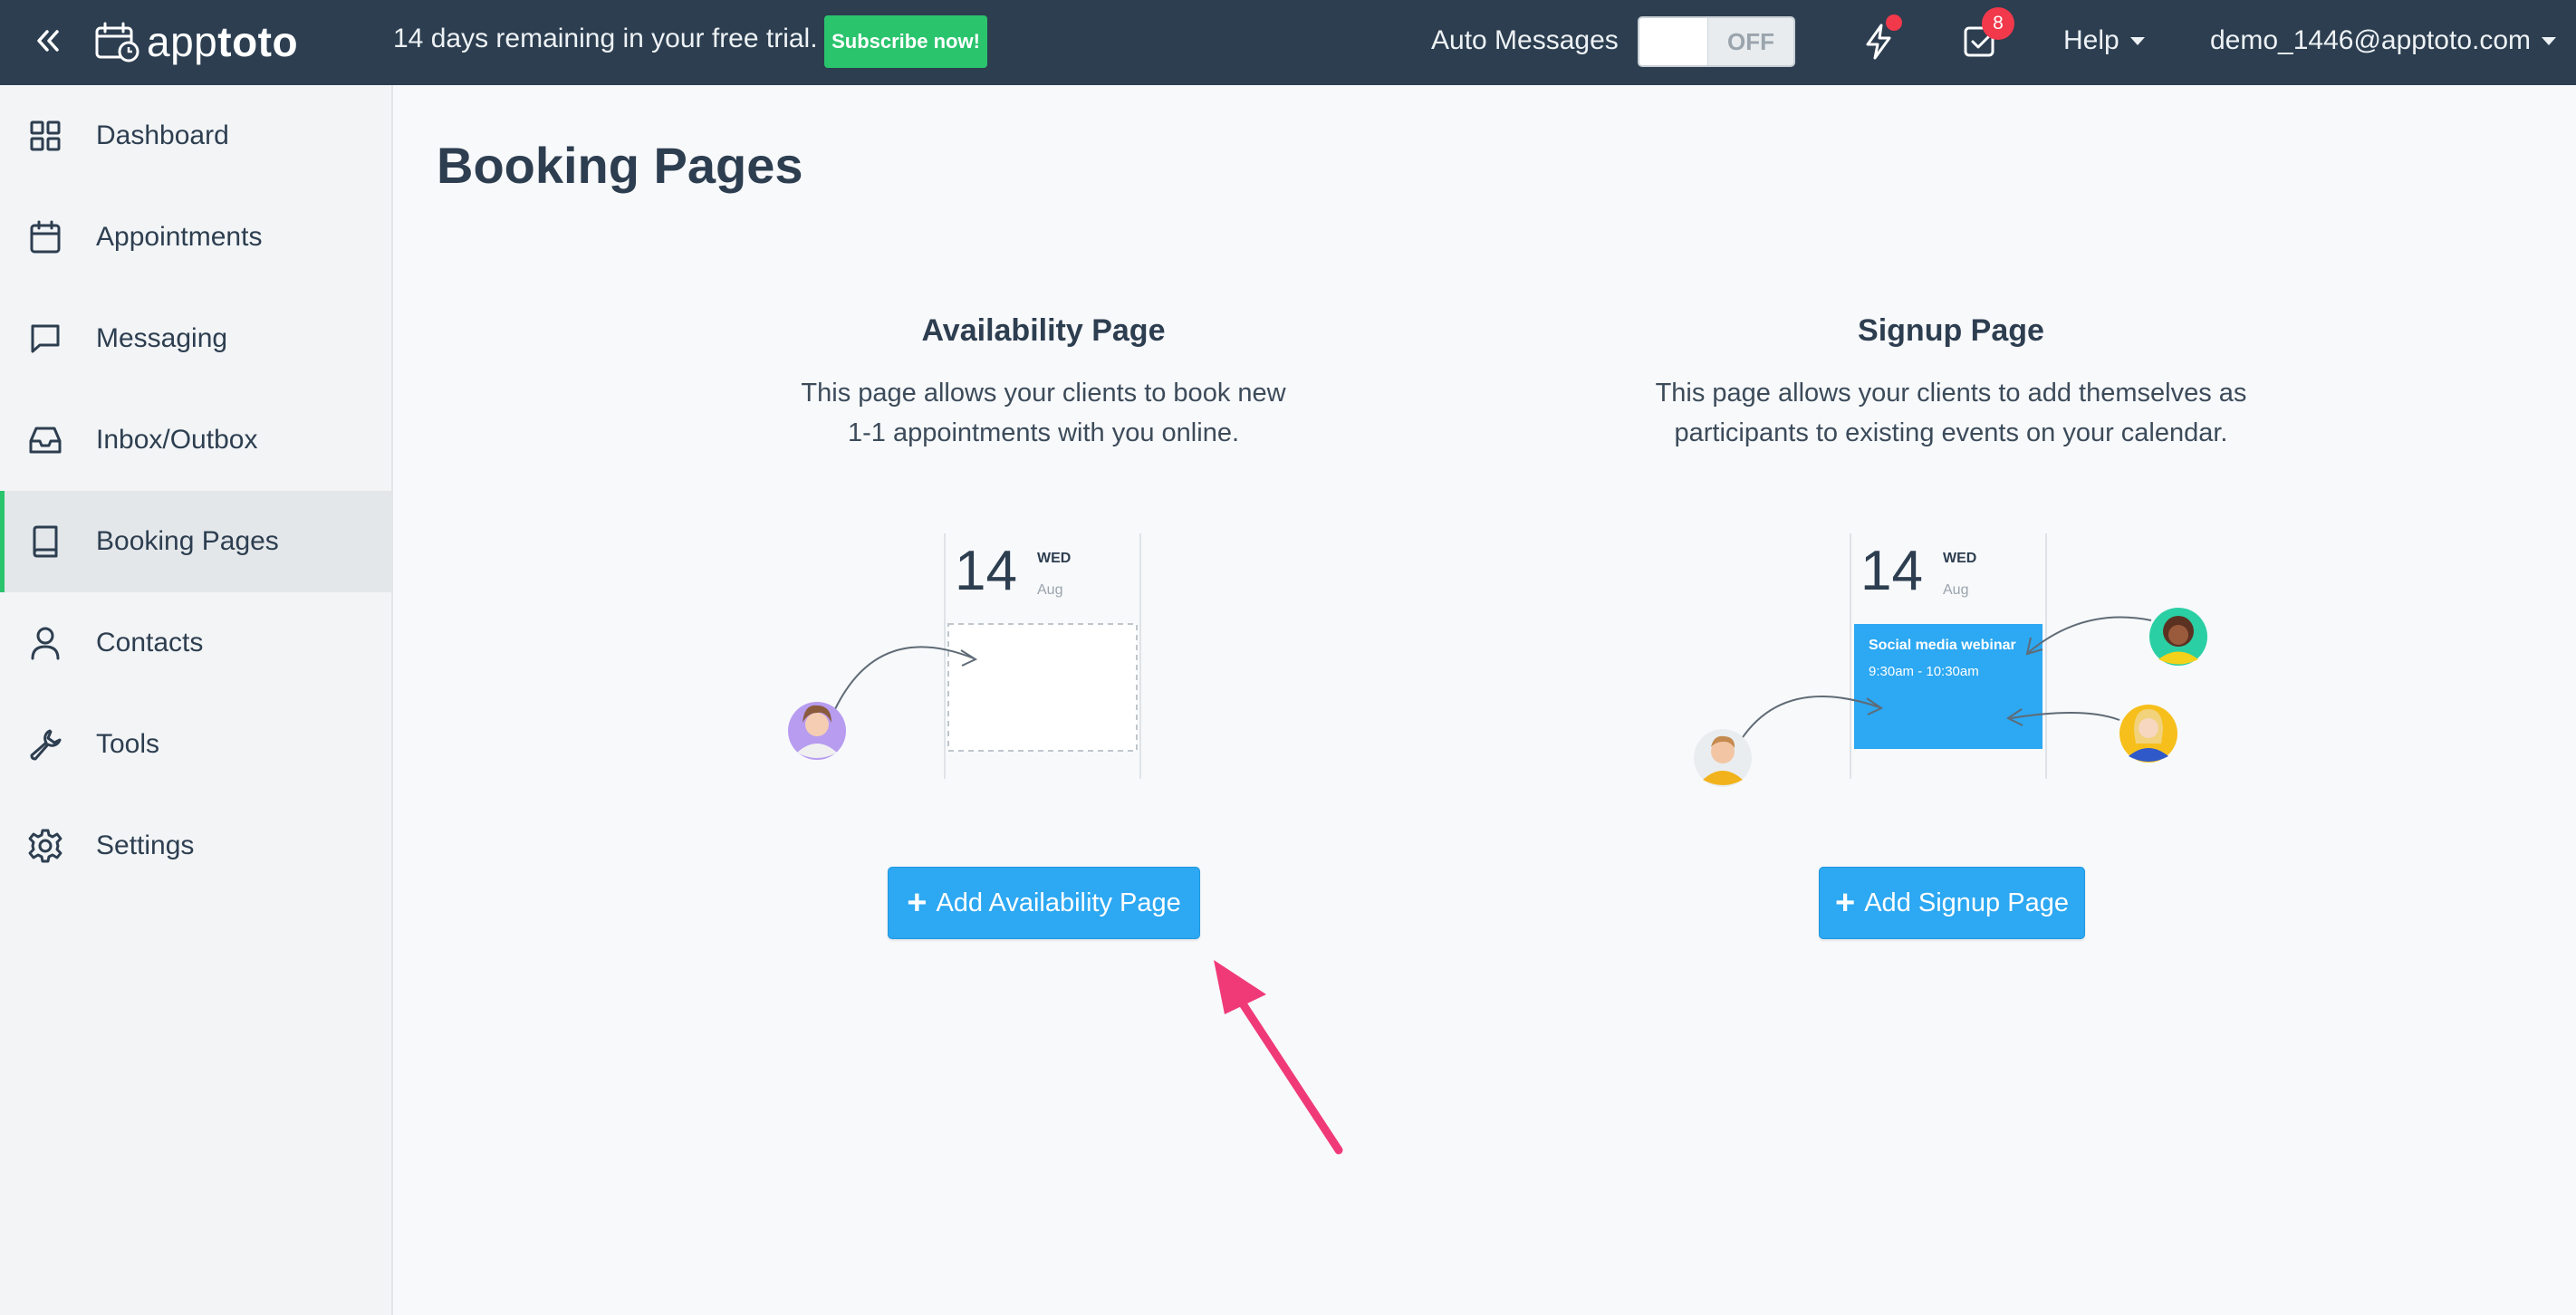 This screenshot has height=1315, width=2576. What do you see at coordinates (145, 845) in the screenshot?
I see `sidebar-item-label: Settings` at bounding box center [145, 845].